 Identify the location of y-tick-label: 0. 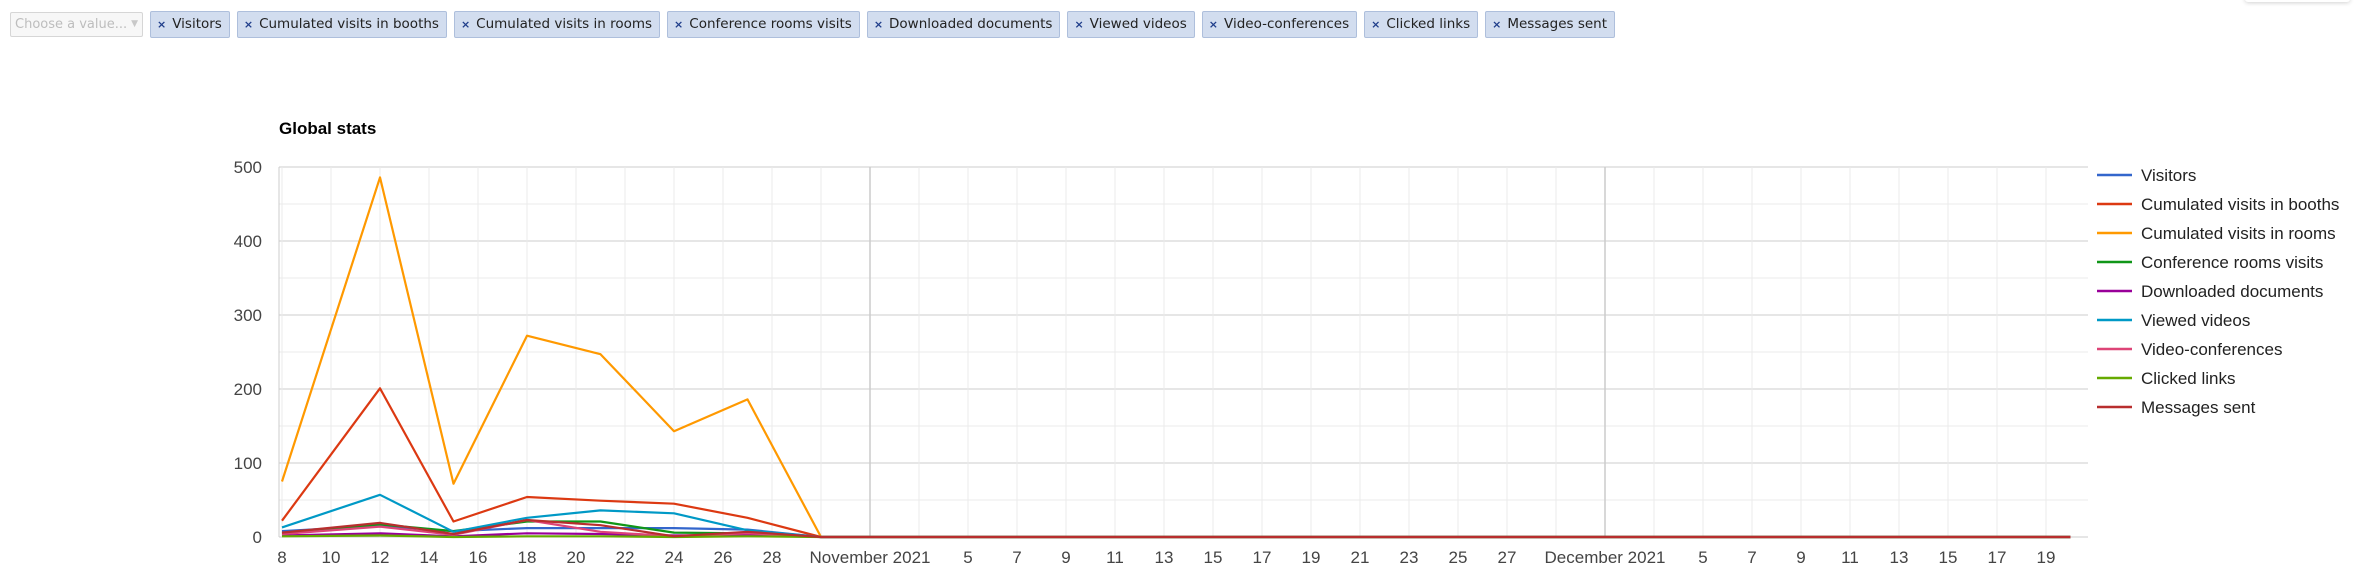
(257, 537).